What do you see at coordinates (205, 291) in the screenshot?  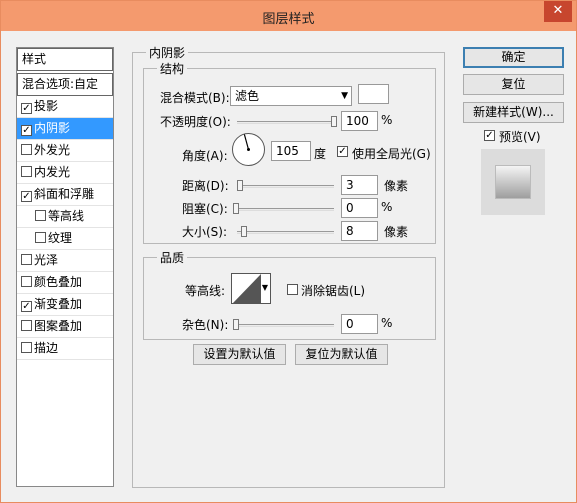 I see `contour-label: 等高线:` at bounding box center [205, 291].